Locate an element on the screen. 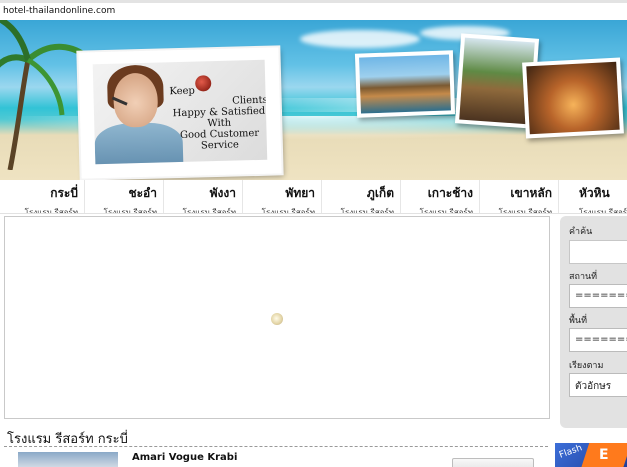 The height and width of the screenshot is (467, 627). ad-letter: E is located at coordinates (604, 455).